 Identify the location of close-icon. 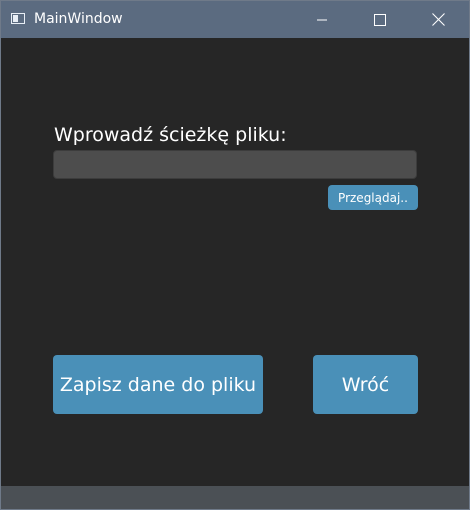
(438, 19).